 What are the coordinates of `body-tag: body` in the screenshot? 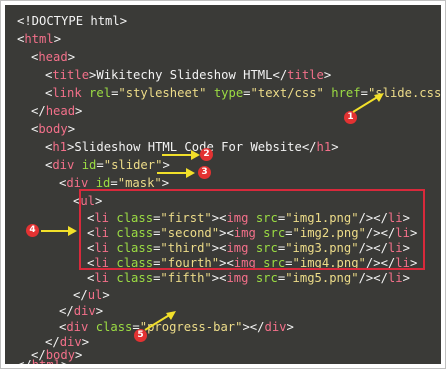 It's located at (53, 129).